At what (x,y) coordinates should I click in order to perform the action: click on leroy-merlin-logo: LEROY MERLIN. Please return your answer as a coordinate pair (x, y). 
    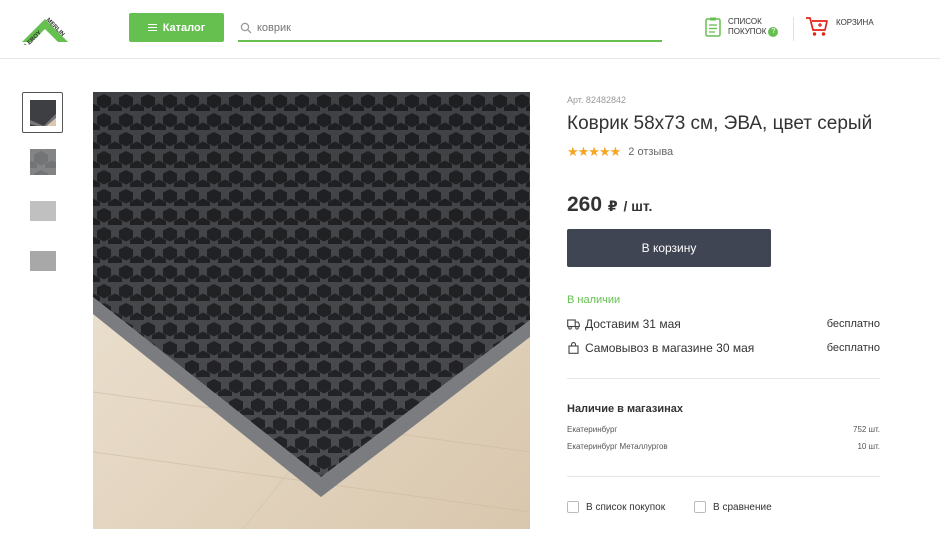
    Looking at the image, I should click on (45, 31).